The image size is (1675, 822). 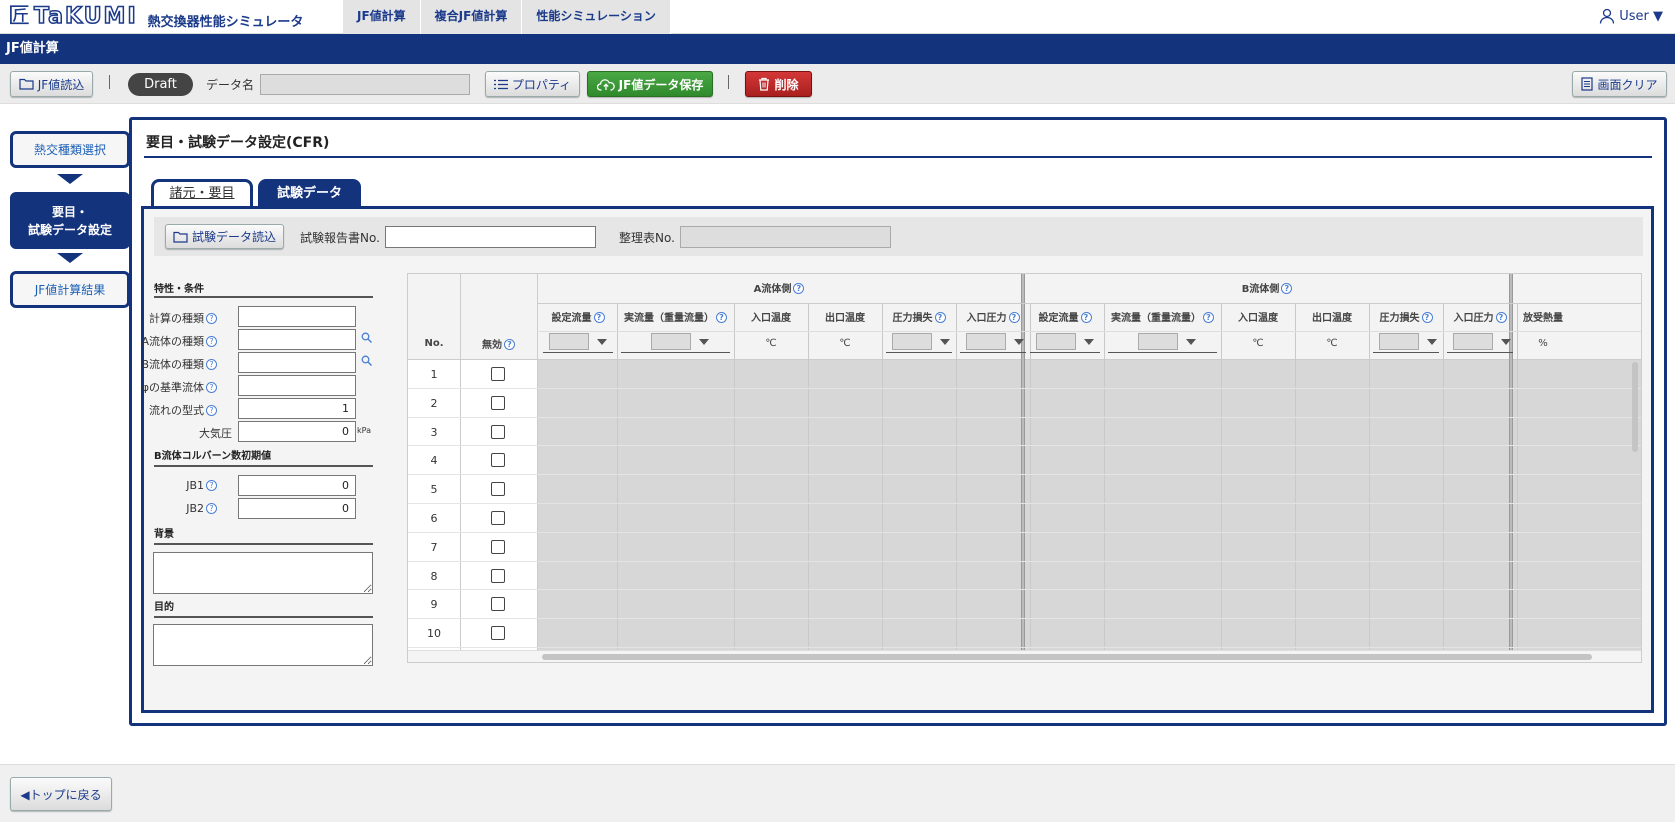 I want to click on col-header-a-5: 入口圧力?, so click(x=993, y=316).